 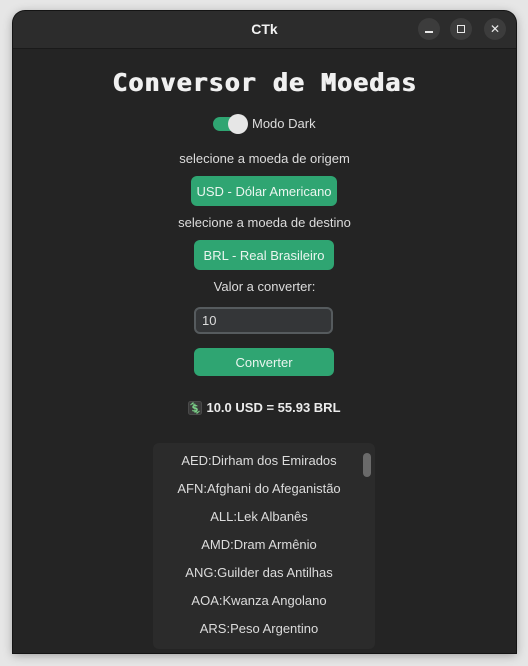 What do you see at coordinates (263, 320) in the screenshot?
I see `amount-input` at bounding box center [263, 320].